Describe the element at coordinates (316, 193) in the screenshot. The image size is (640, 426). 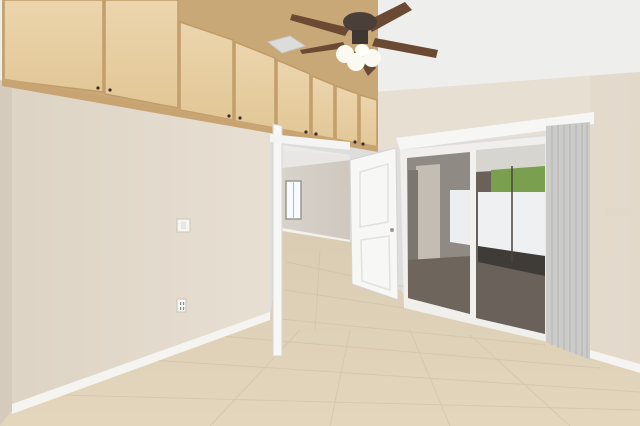
I see `doorway` at that location.